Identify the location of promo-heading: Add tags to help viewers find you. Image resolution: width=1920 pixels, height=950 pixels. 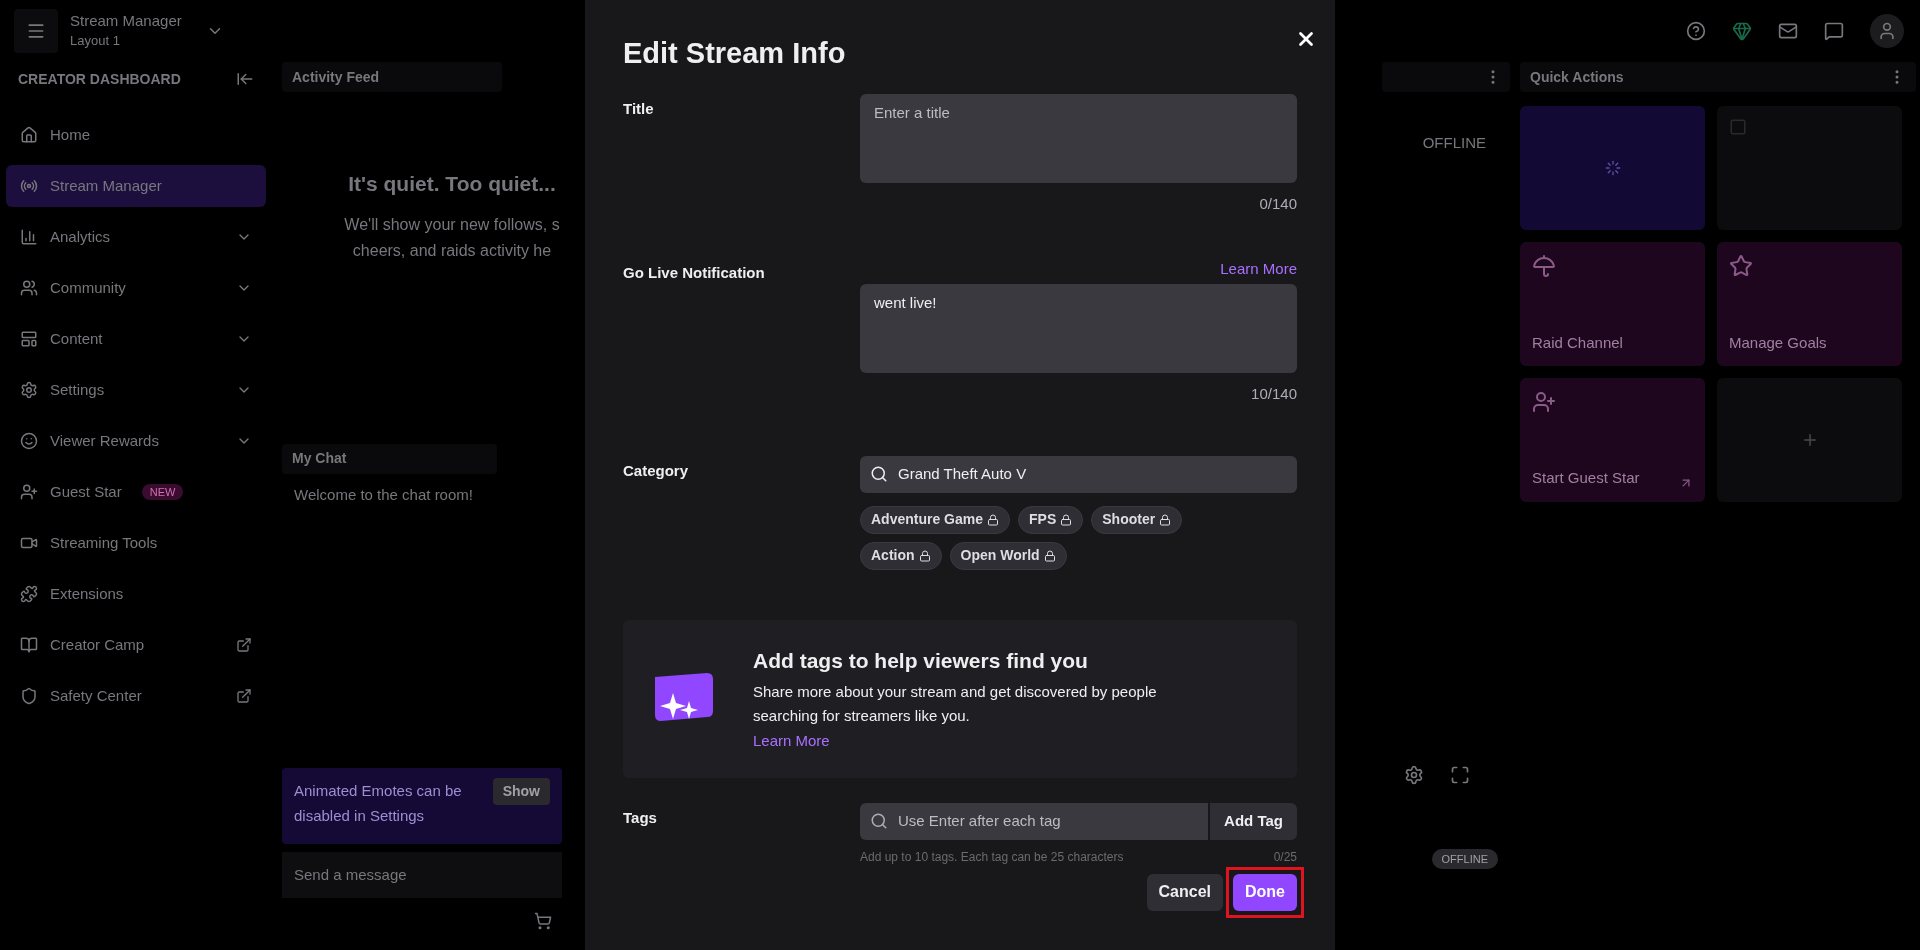
(921, 660).